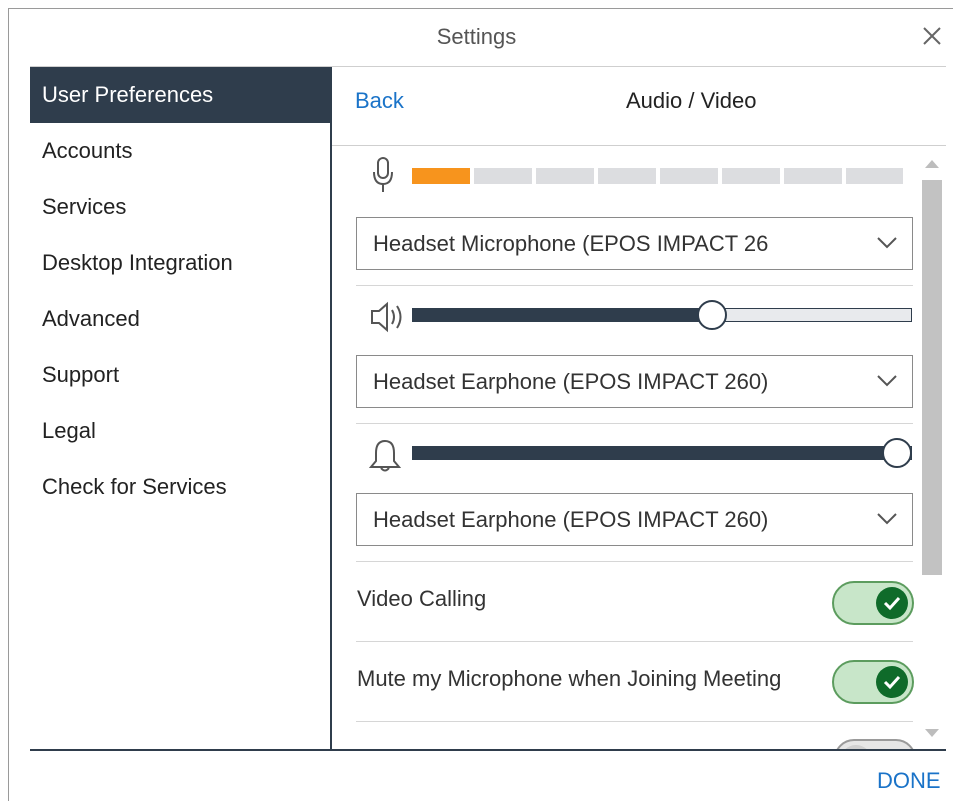 Image resolution: width=953 pixels, height=801 pixels. Describe the element at coordinates (571, 519) in the screenshot. I see `ringer-device-value: Headset Earphone (EPOS IMPACT 260)` at that location.